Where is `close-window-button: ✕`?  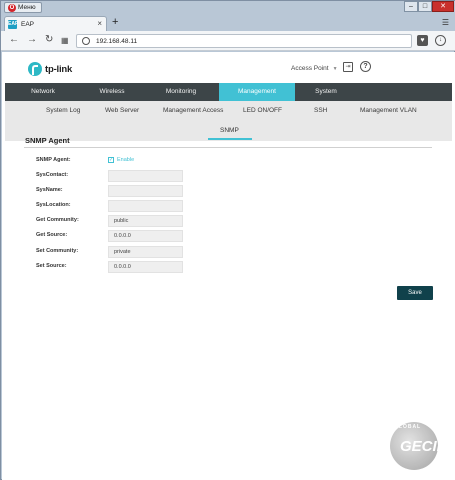 close-window-button: ✕ is located at coordinates (443, 6).